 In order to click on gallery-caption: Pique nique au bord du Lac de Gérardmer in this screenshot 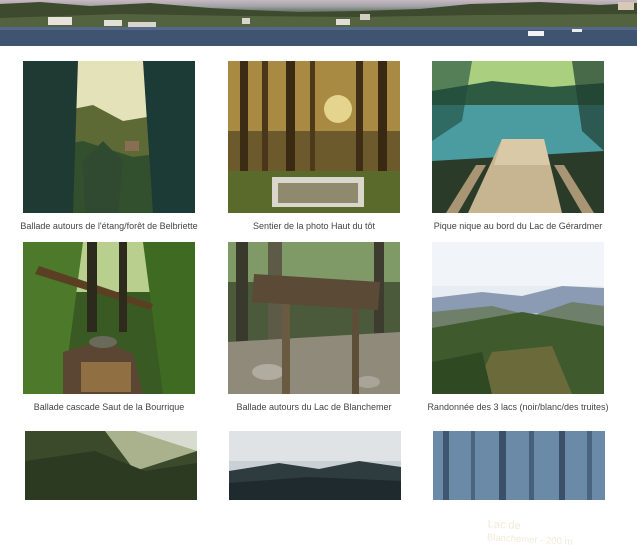, I will do `click(518, 226)`.